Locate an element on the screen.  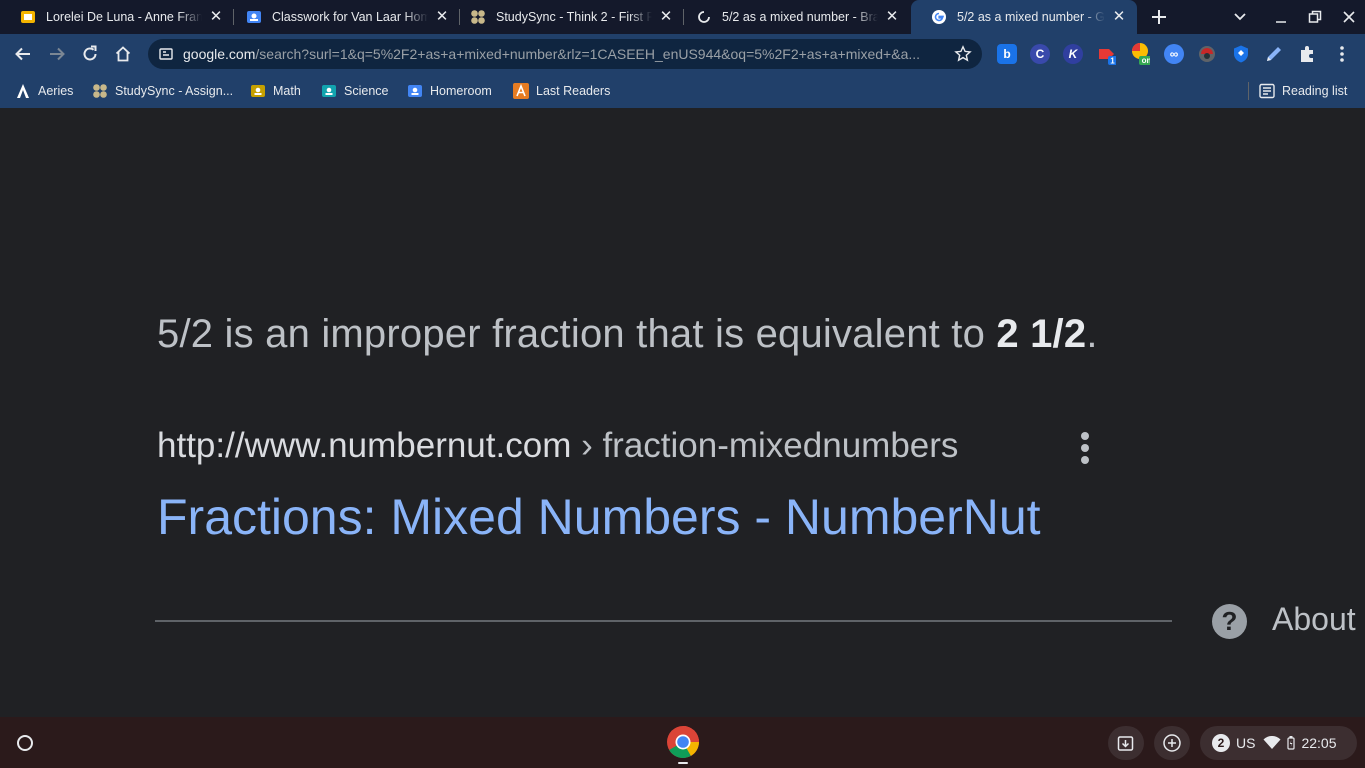
cite-host: http://www.numbernut.com is located at coordinates (364, 445).